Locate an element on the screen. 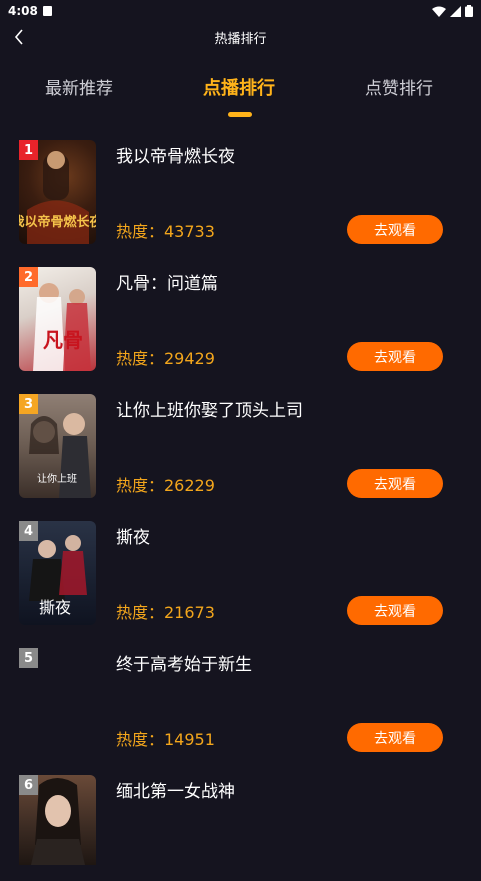 This screenshot has width=481, height=881. list-item: 让你上班 3 让你上班你娶了顶头上司 热度：26229 去观看 is located at coordinates (240, 446).